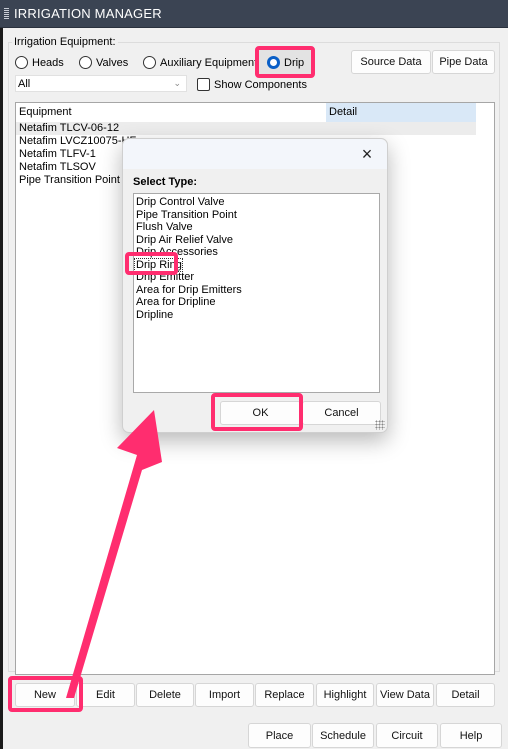 The width and height of the screenshot is (508, 749). Describe the element at coordinates (343, 735) in the screenshot. I see `schedule-button: Schedule` at that location.